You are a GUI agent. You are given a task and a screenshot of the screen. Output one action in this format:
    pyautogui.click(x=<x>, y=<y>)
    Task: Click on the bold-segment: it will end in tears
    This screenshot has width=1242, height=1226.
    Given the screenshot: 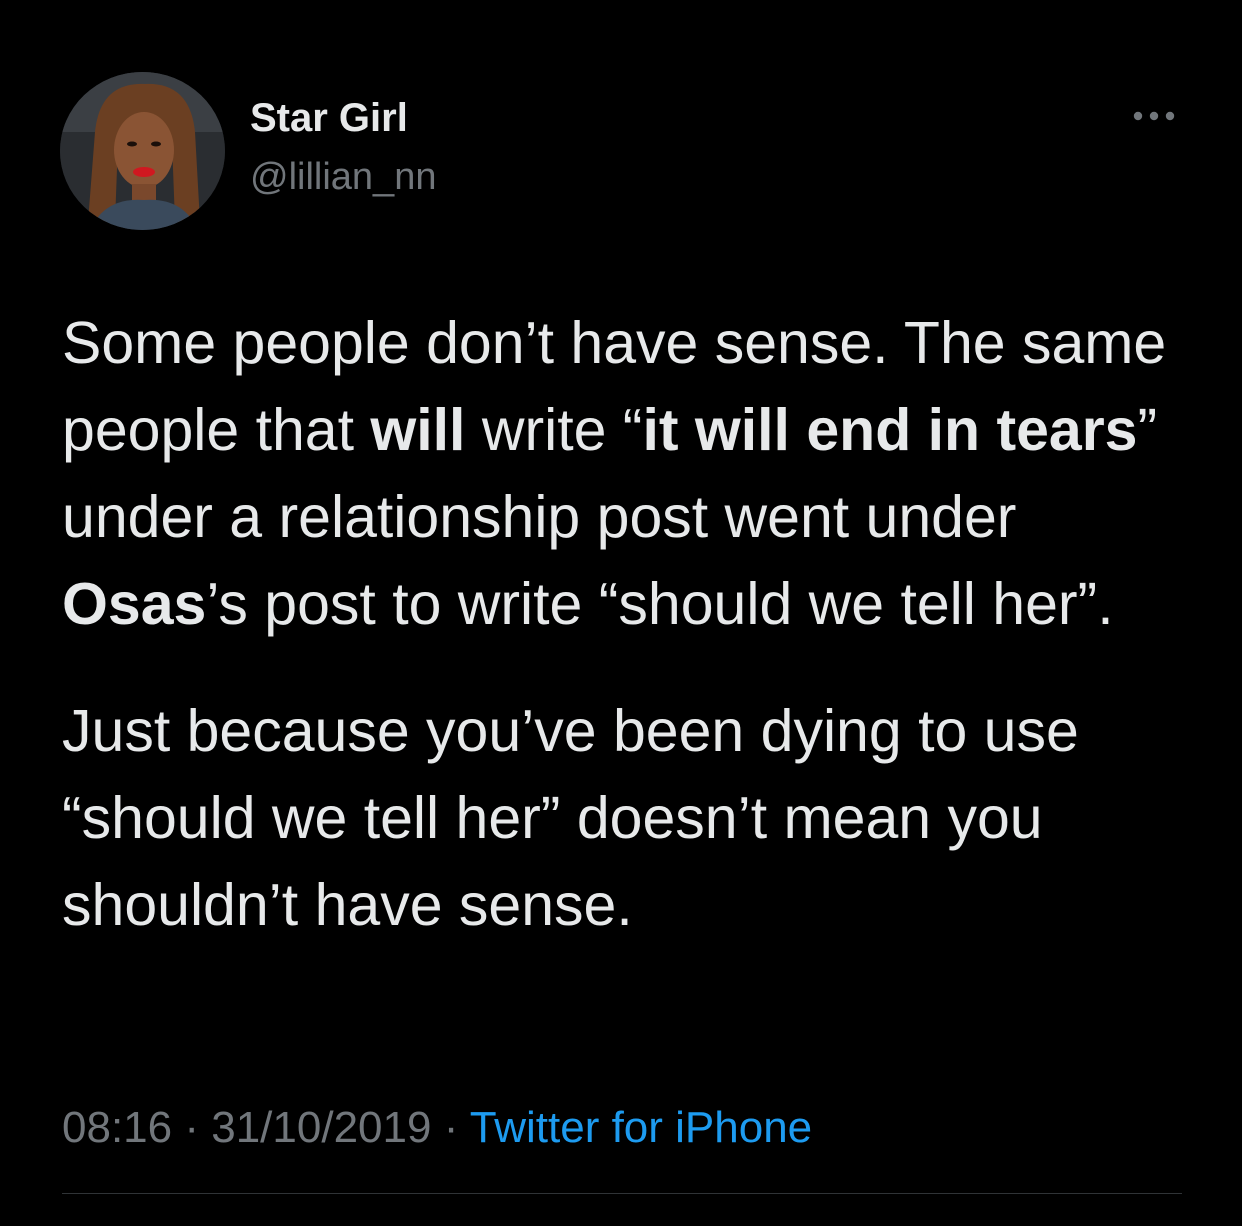 What is the action you would take?
    pyautogui.click(x=890, y=430)
    